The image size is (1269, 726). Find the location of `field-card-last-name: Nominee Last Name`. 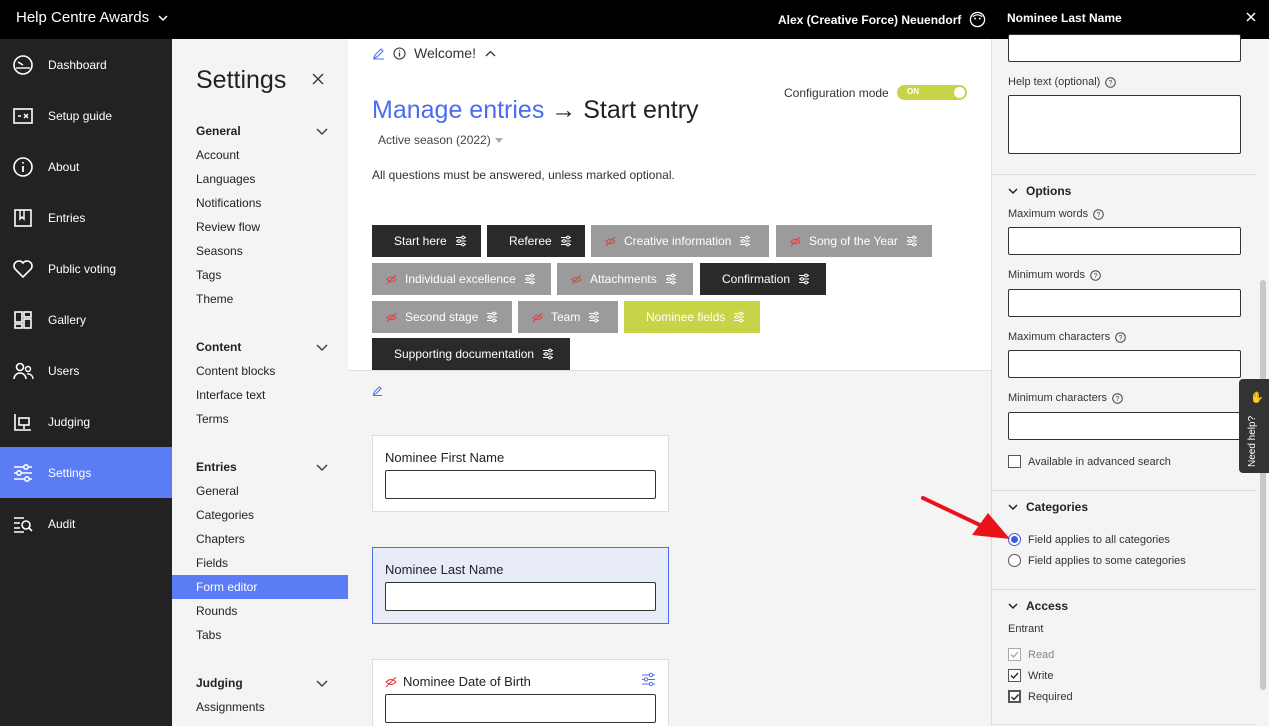

field-card-last-name: Nominee Last Name is located at coordinates (520, 585).